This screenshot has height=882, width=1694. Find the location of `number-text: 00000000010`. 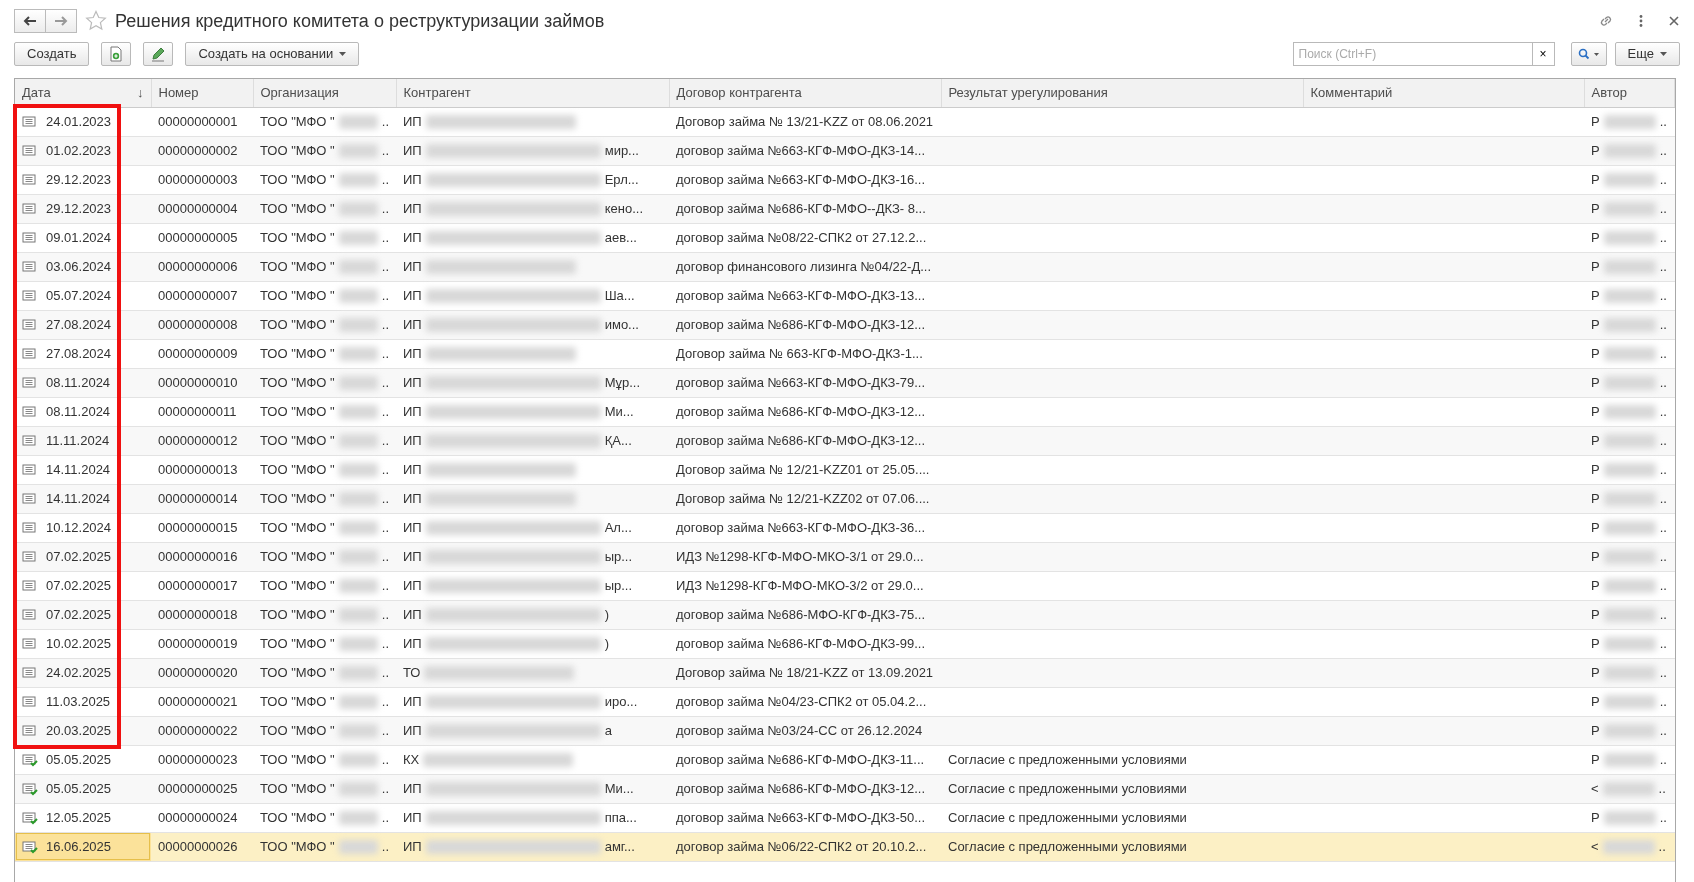

number-text: 00000000010 is located at coordinates (198, 382).